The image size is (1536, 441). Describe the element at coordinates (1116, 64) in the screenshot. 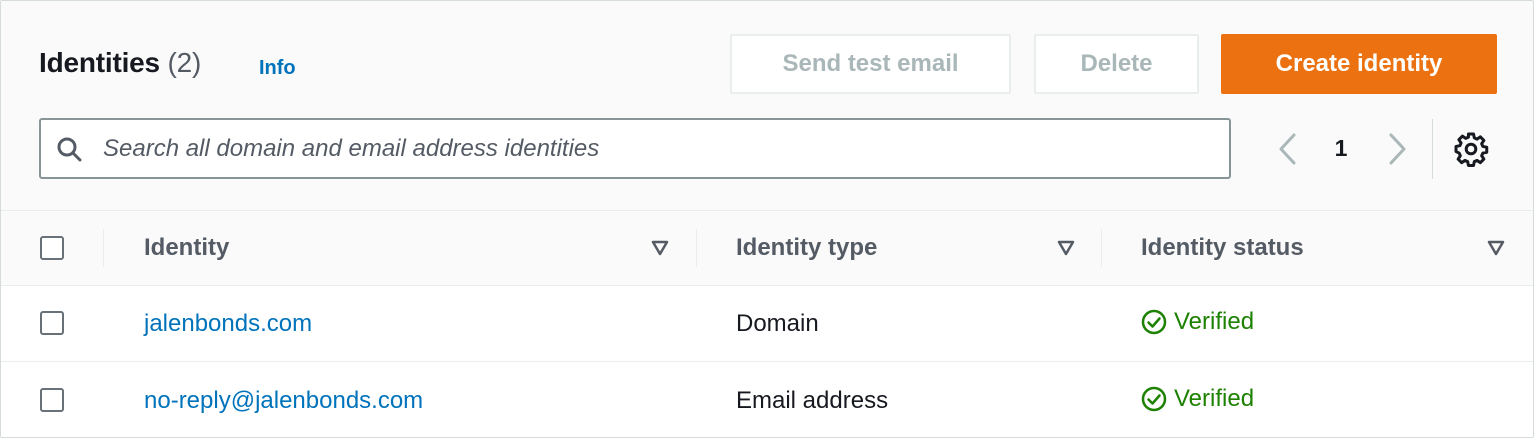

I see `delete-button: Delete` at that location.